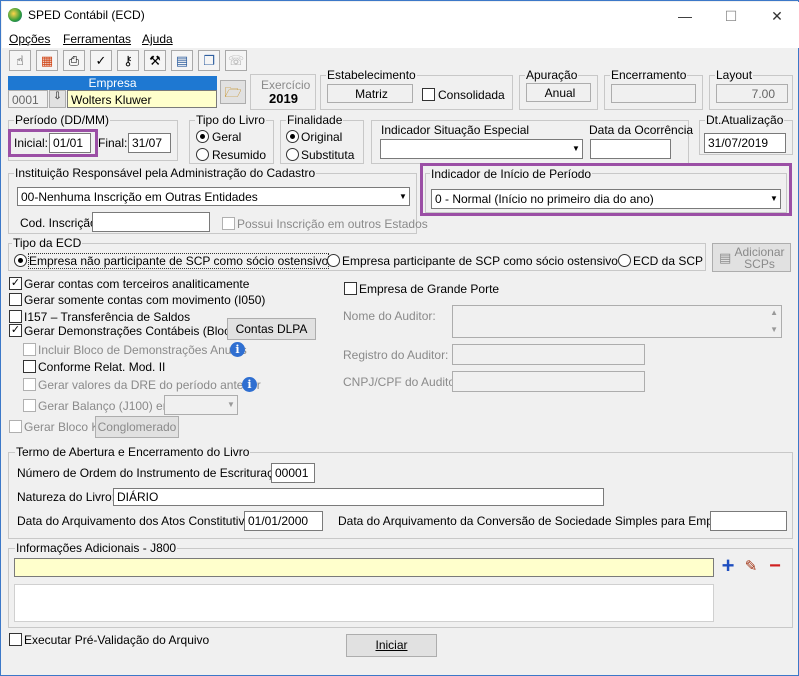 Image resolution: width=799 pixels, height=676 pixels. Describe the element at coordinates (370, 93) in the screenshot. I see `estabelecimento-value: Matriz` at that location.